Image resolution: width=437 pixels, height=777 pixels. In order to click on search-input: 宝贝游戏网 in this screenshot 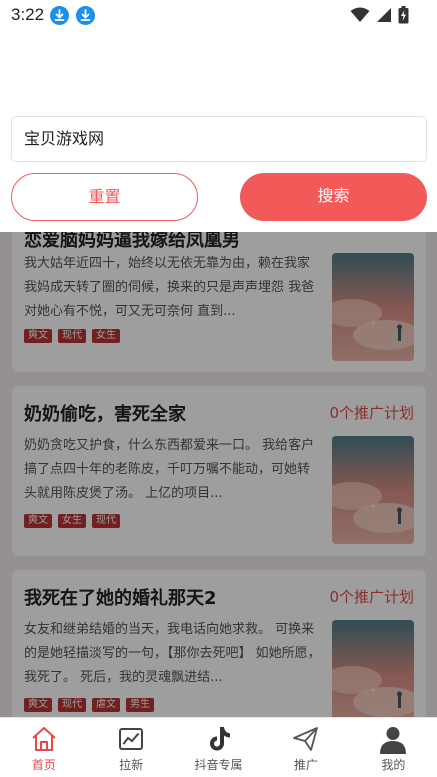, I will do `click(219, 139)`.